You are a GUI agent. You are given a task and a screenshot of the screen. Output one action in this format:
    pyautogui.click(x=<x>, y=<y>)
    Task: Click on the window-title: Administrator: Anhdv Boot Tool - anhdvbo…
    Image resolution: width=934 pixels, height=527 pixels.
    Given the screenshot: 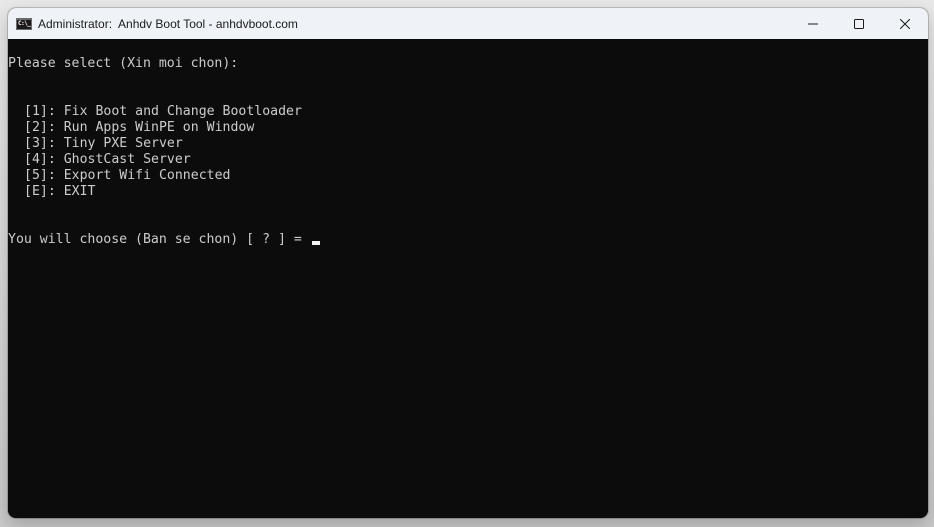 What is the action you would take?
    pyautogui.click(x=168, y=23)
    